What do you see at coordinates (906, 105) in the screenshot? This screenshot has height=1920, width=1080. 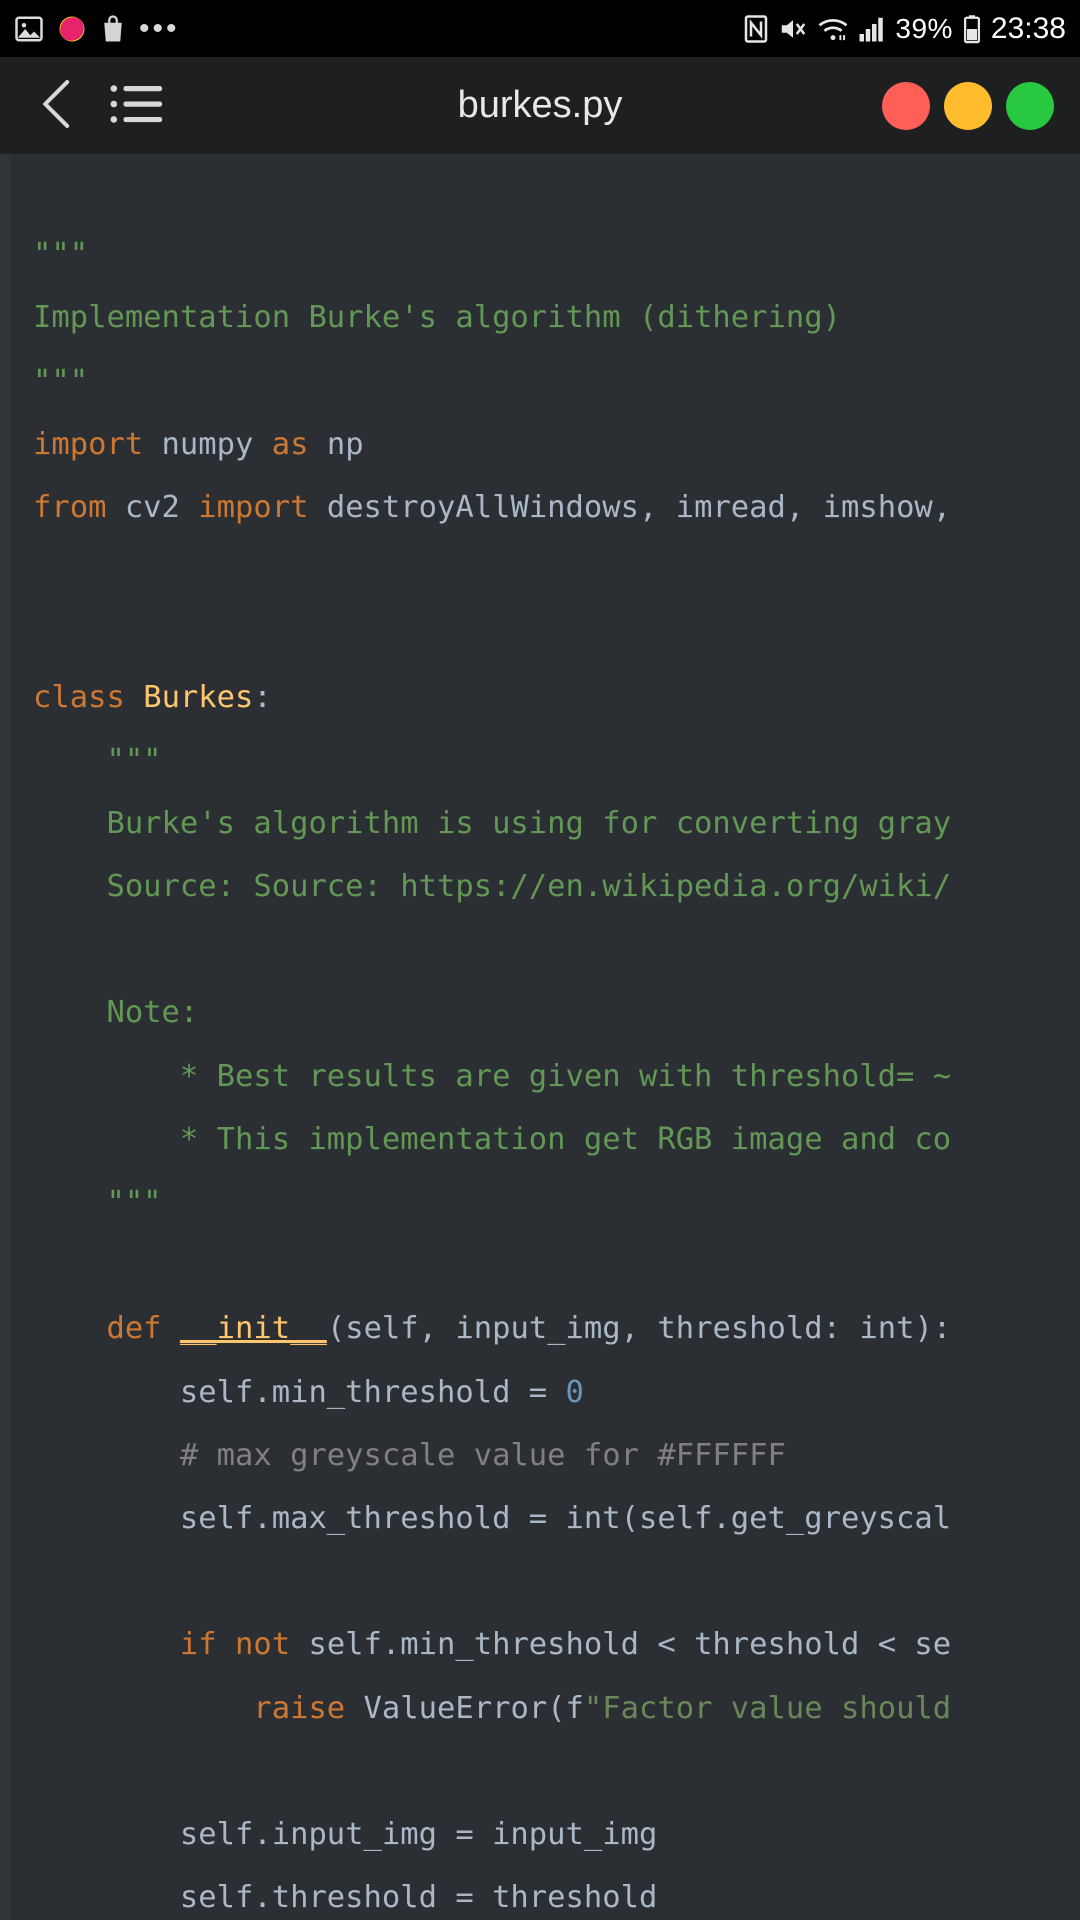 I see `close-dot` at bounding box center [906, 105].